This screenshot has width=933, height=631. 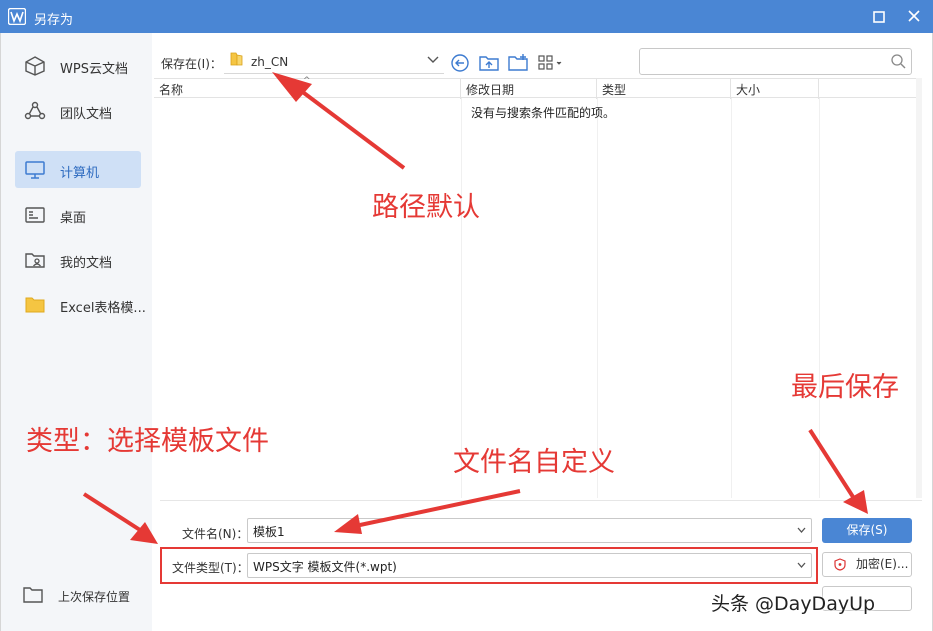 I want to click on sidebar-item-my-docs: 我的文档, so click(x=78, y=259).